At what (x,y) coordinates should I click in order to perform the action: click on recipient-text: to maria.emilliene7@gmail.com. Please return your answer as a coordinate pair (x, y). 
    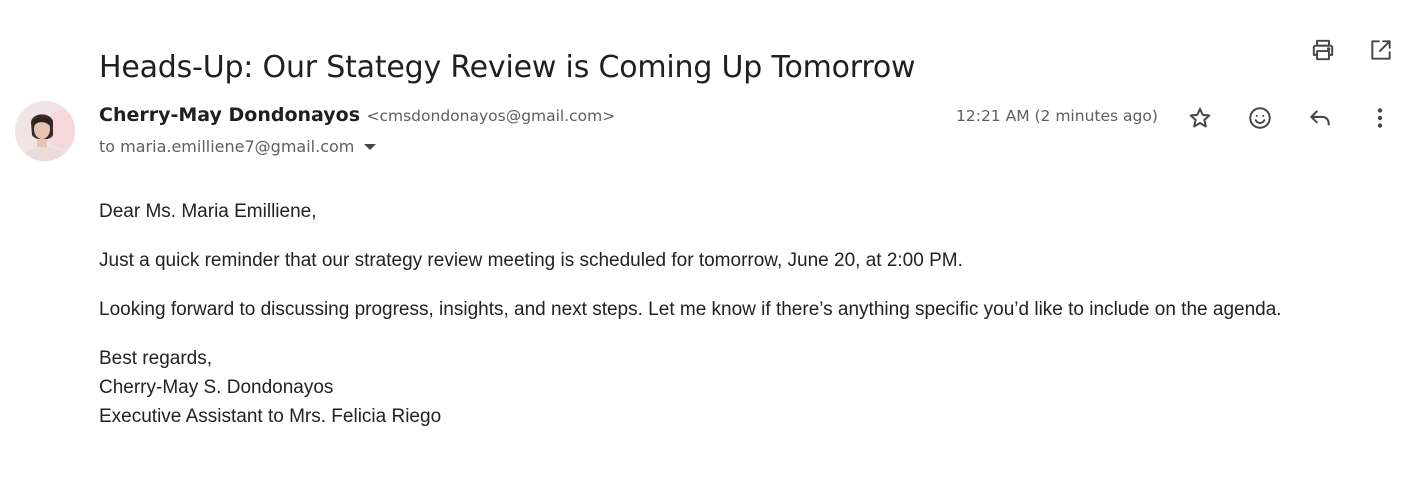
    Looking at the image, I should click on (227, 146).